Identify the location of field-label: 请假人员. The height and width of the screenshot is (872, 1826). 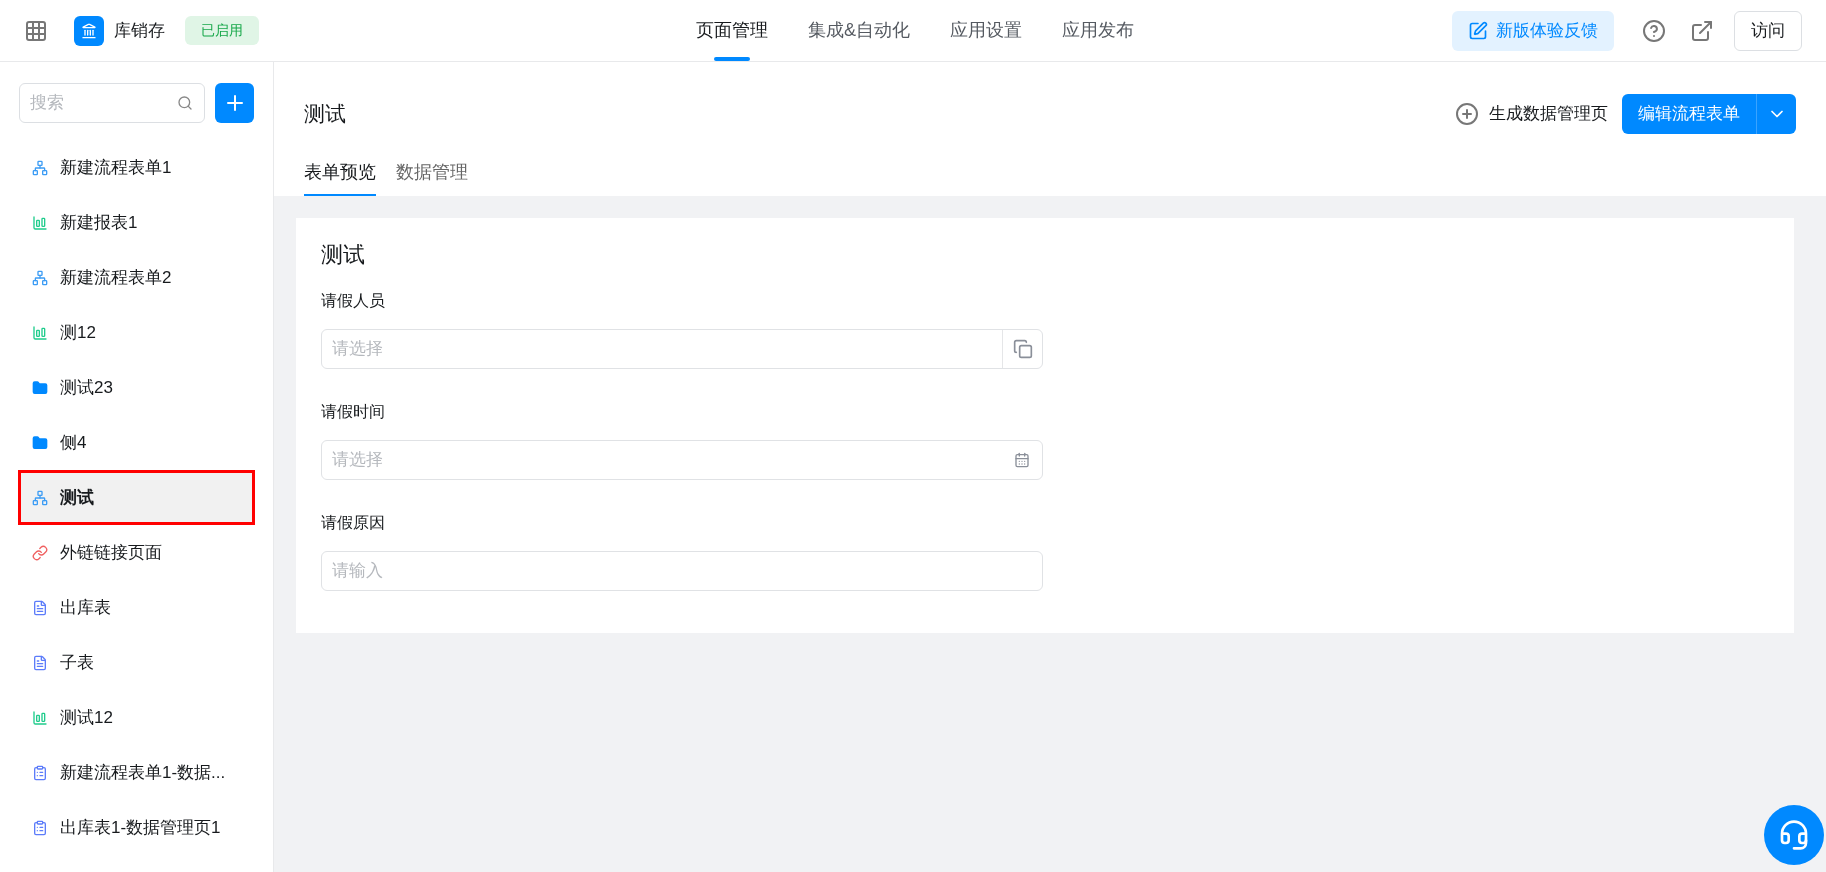
(353, 301).